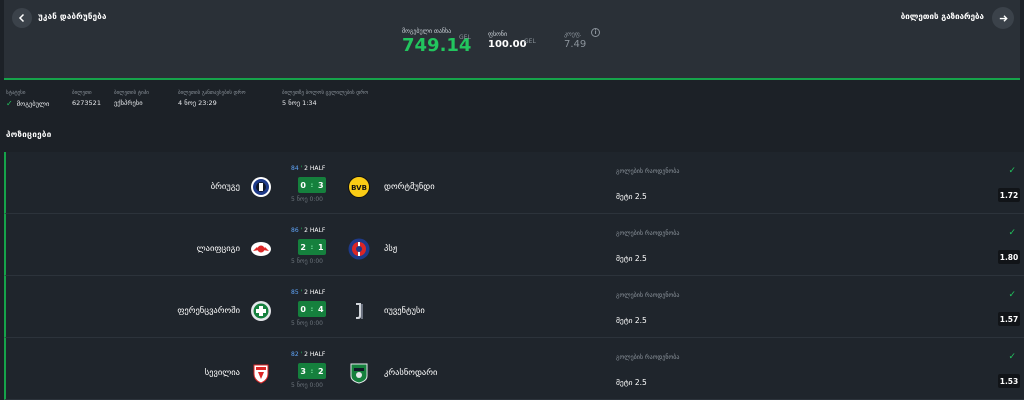 This screenshot has height=400, width=1024. Describe the element at coordinates (427, 31) in the screenshot. I see `win-caption: მოგებული თანხა` at that location.